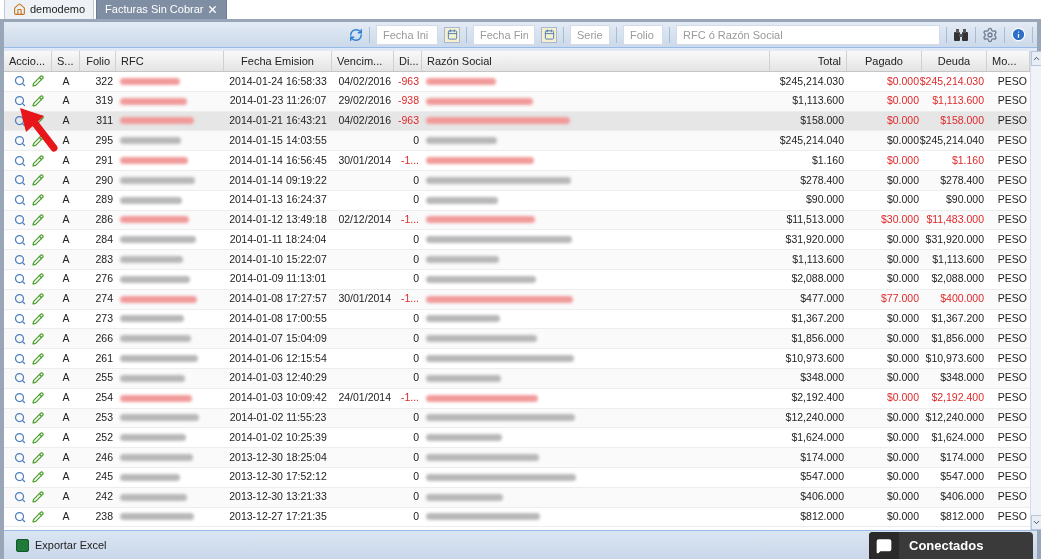 The image size is (1041, 559). I want to click on table-cell-text: $0.000, so click(902, 319).